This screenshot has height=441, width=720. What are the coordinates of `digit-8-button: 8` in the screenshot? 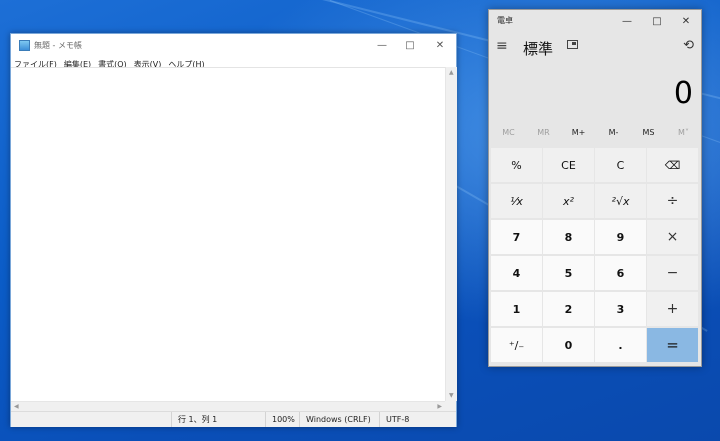 It's located at (568, 237).